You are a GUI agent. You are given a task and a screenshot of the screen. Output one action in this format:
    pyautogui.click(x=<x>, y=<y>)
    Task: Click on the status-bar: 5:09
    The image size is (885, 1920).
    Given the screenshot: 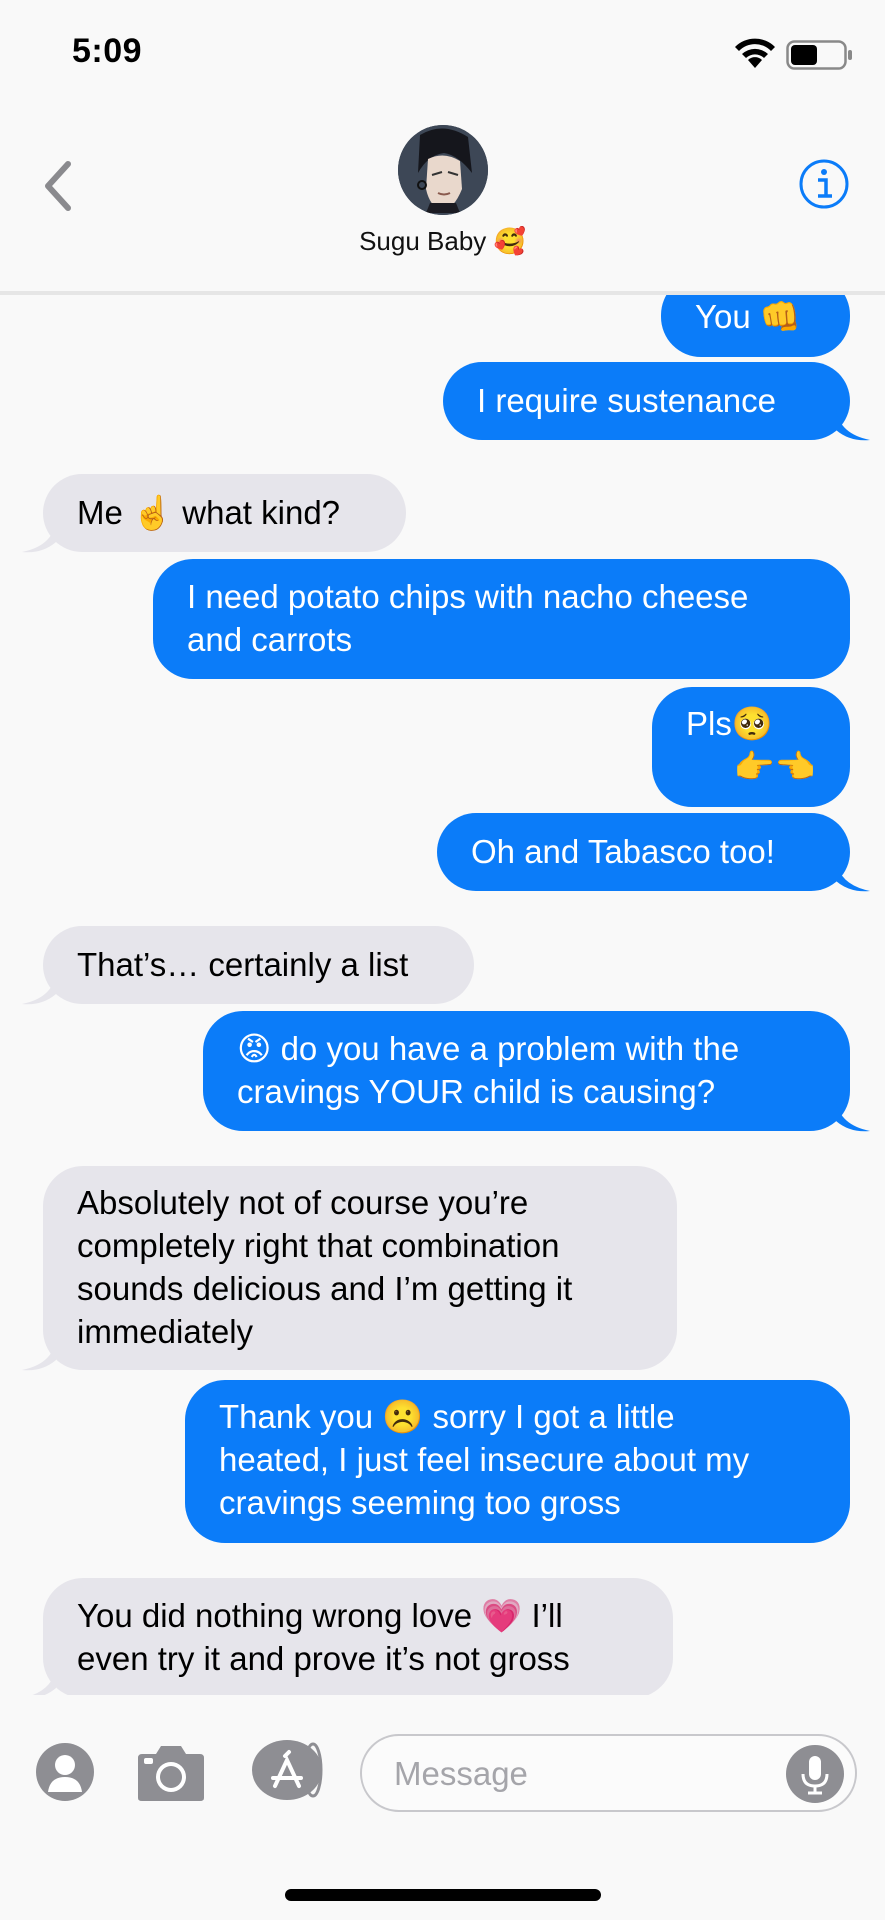 What is the action you would take?
    pyautogui.click(x=442, y=55)
    